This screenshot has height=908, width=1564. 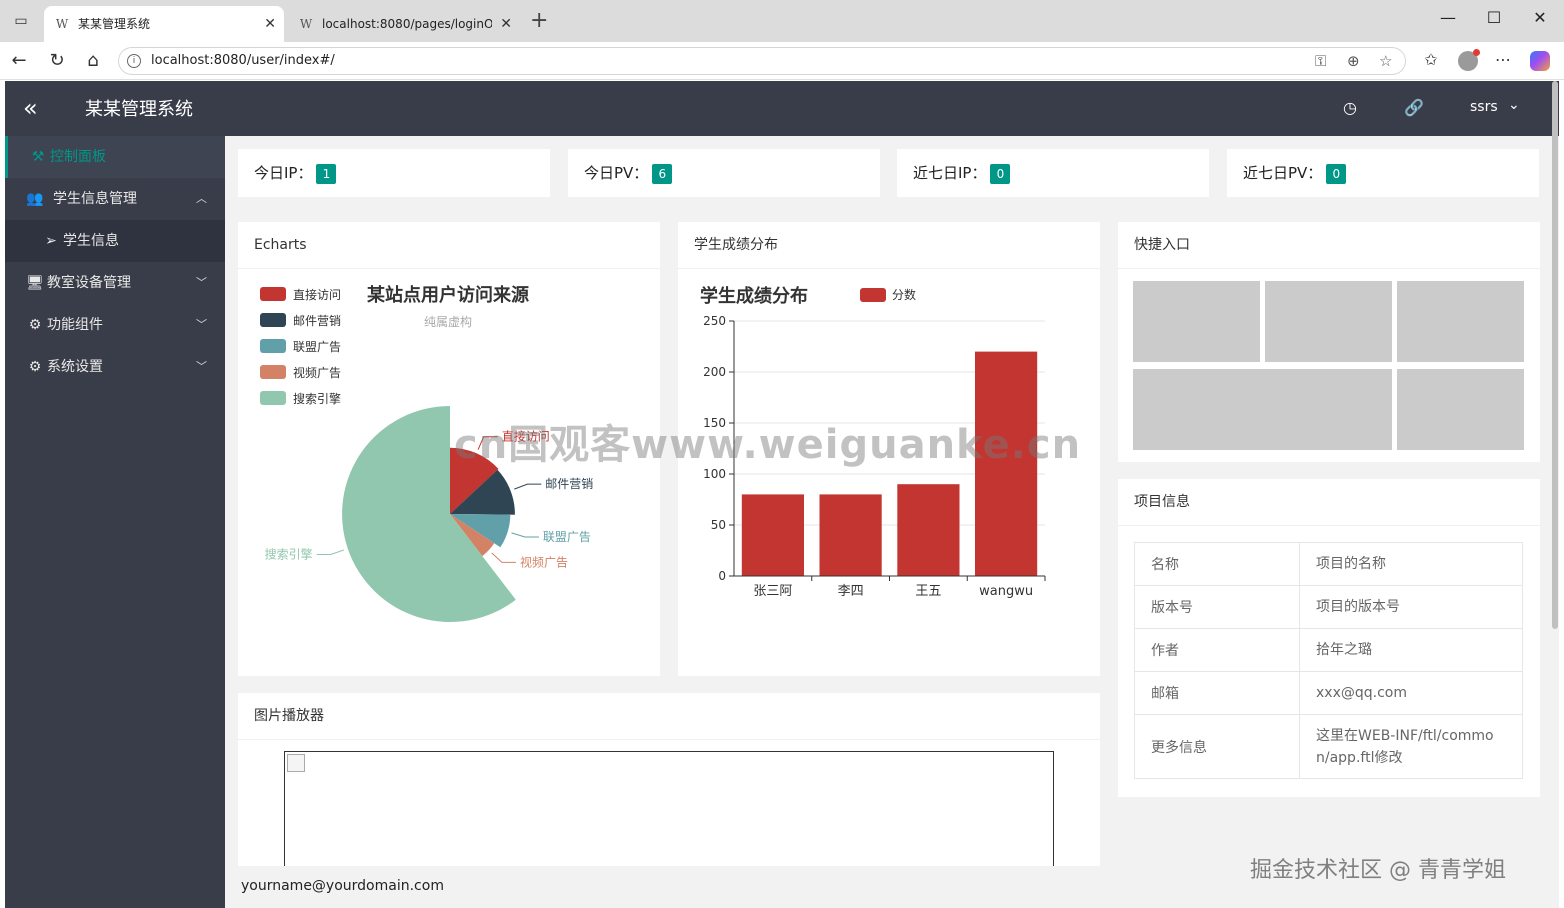 What do you see at coordinates (718, 525) in the screenshot?
I see `y-tick-label: 50` at bounding box center [718, 525].